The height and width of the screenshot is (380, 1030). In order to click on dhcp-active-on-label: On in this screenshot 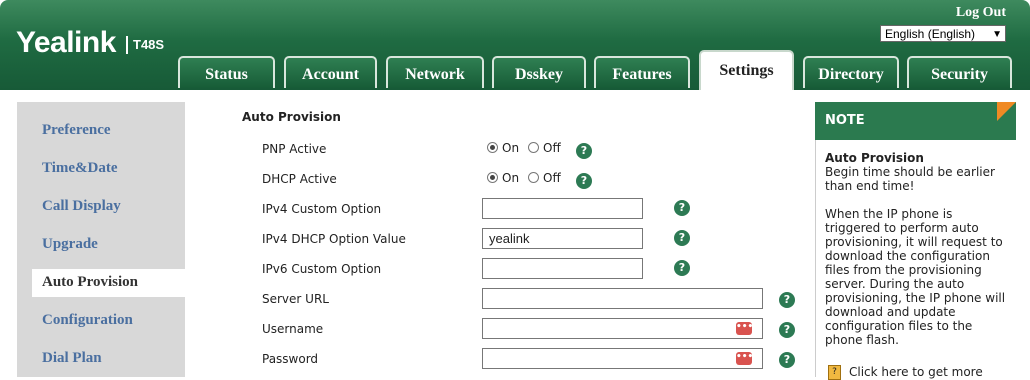, I will do `click(511, 178)`.